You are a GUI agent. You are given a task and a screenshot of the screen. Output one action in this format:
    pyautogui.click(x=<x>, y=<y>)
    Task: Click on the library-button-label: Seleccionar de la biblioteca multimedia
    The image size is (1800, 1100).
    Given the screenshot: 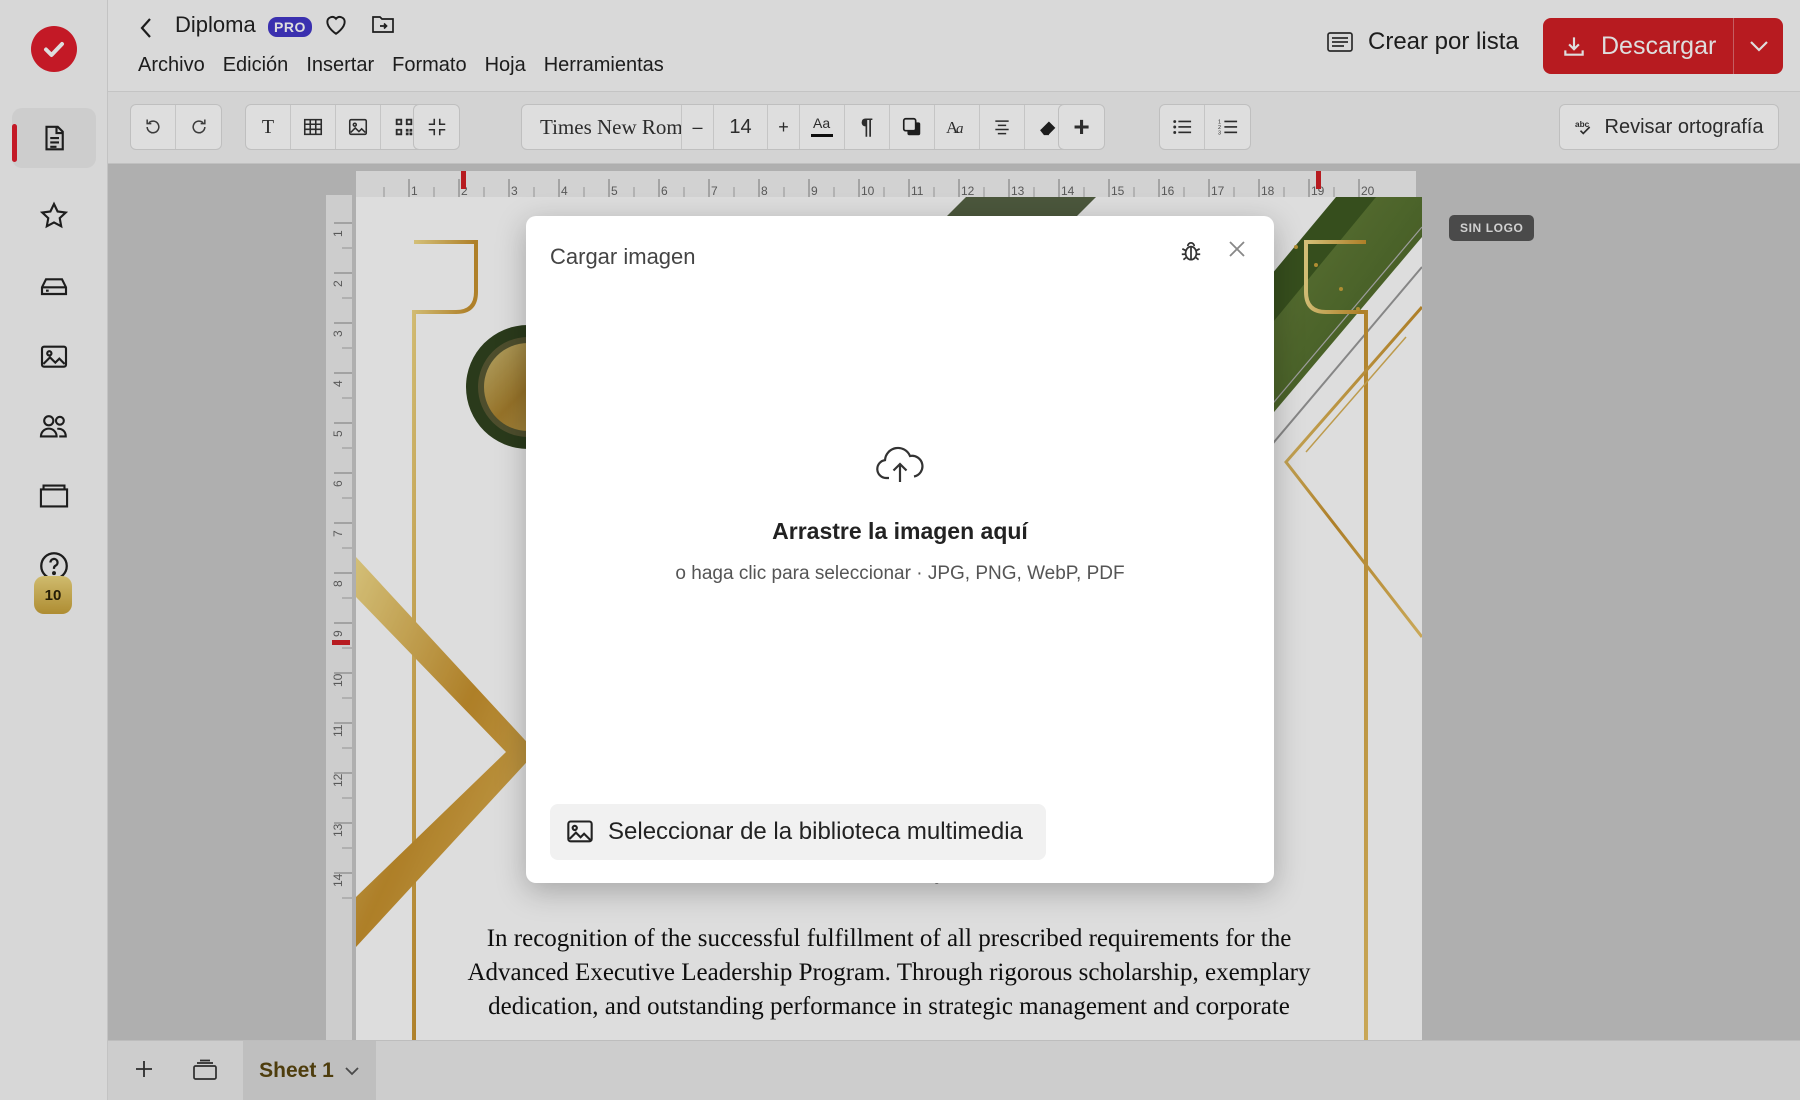 What is the action you would take?
    pyautogui.click(x=815, y=831)
    